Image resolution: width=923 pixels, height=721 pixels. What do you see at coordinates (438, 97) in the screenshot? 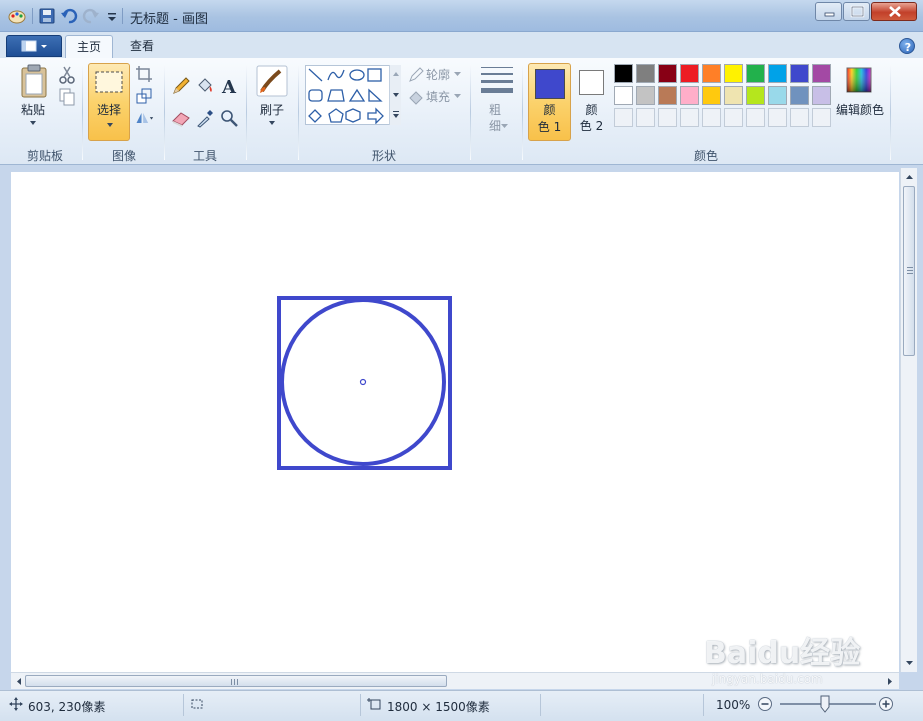
I see `shape-fill-button: 填充` at bounding box center [438, 97].